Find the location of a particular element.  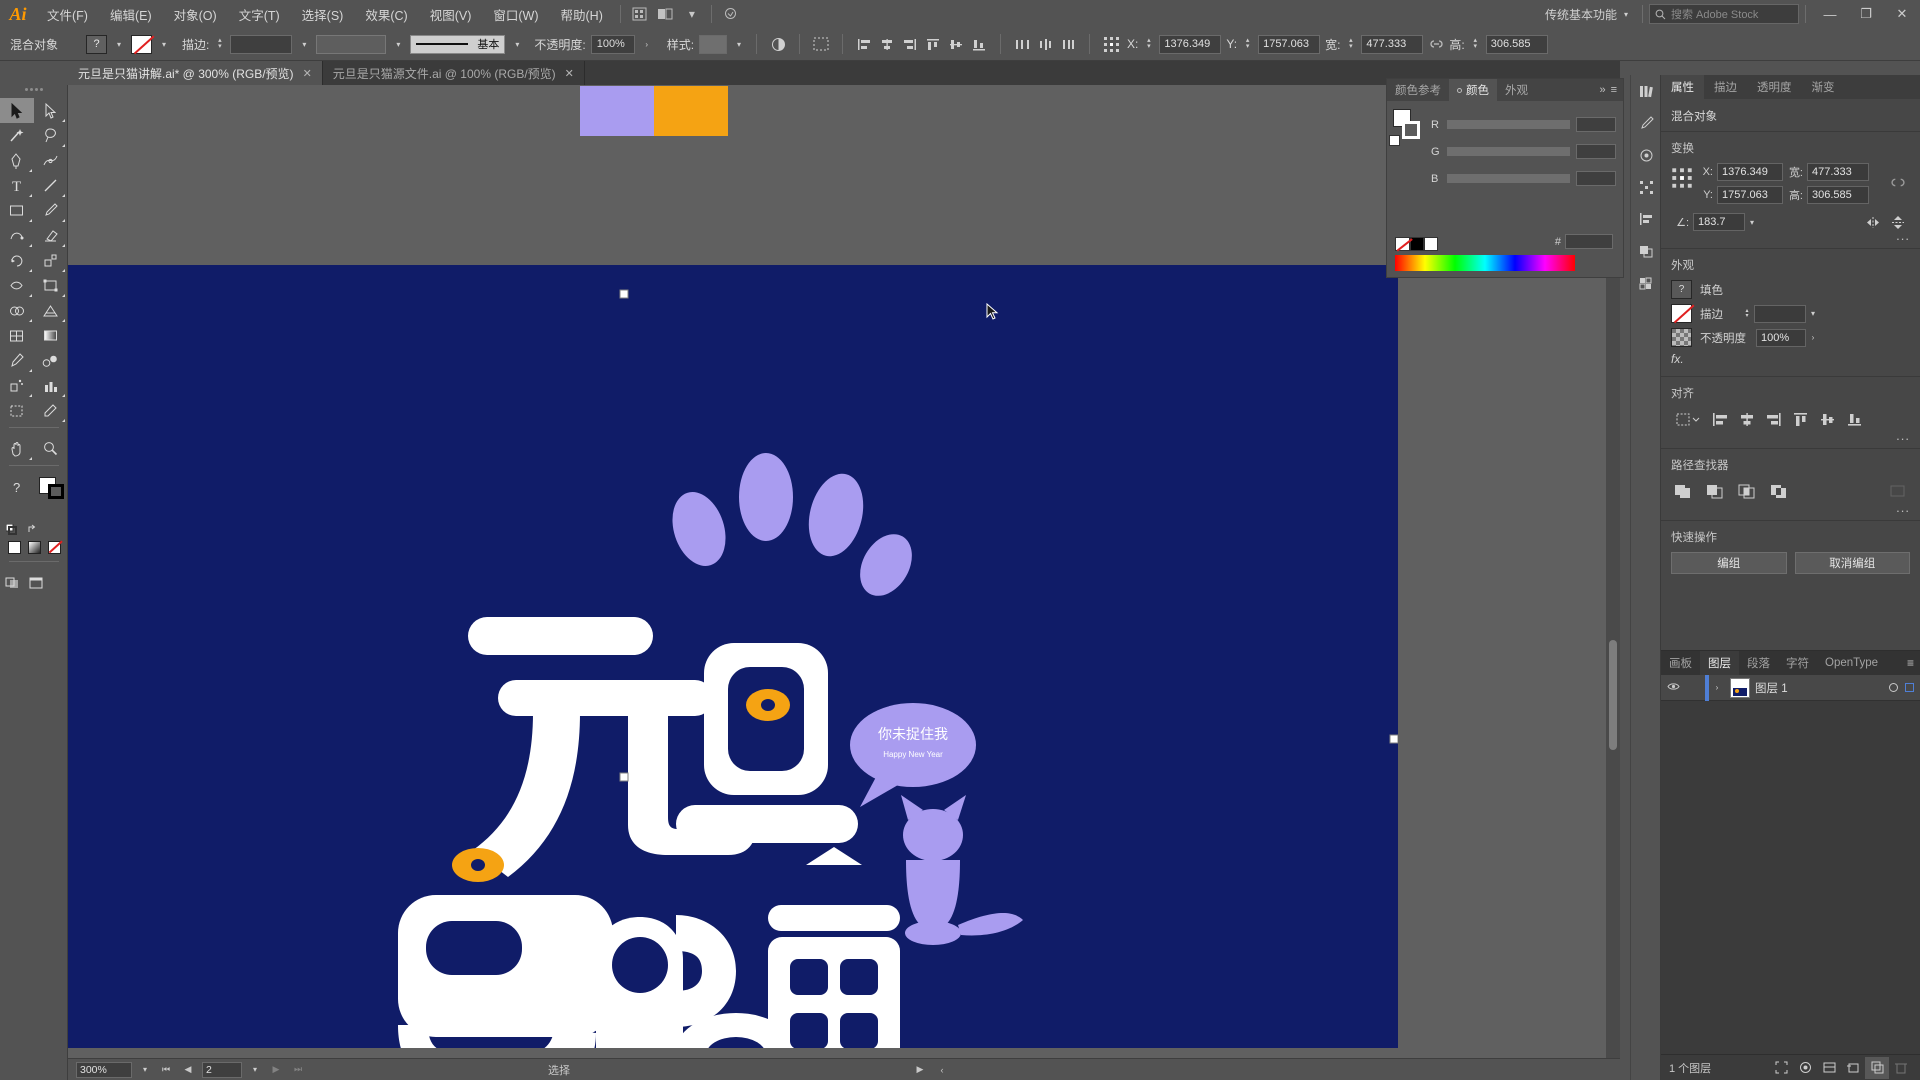

appearance-stroke-swatch is located at coordinates (1683, 314).